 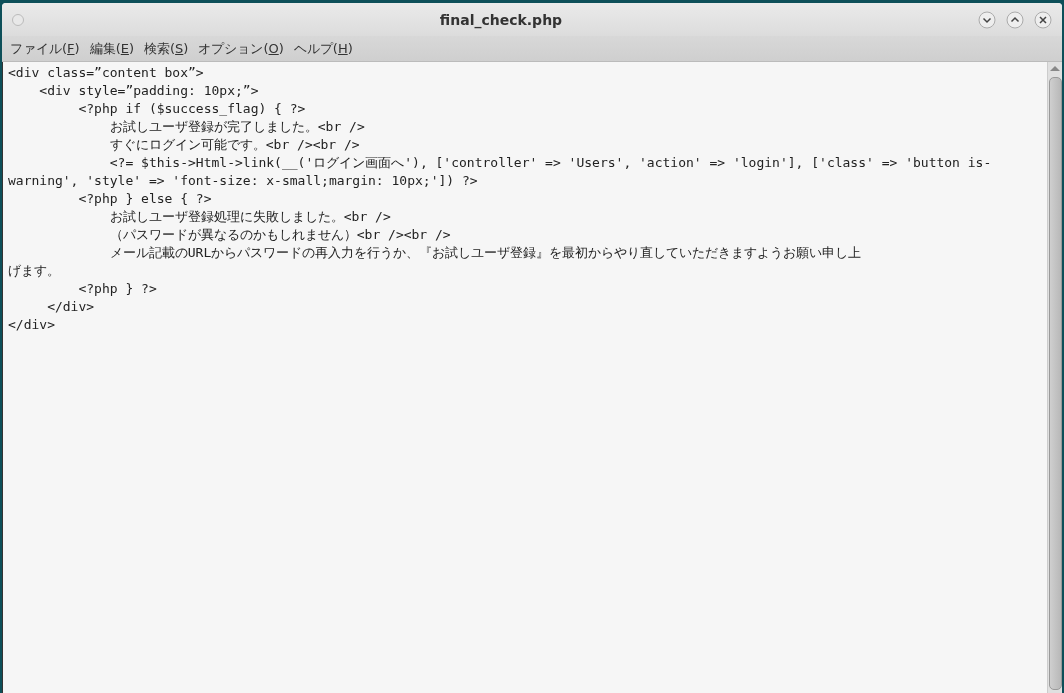 I want to click on window-menu-icon, so click(x=18, y=19).